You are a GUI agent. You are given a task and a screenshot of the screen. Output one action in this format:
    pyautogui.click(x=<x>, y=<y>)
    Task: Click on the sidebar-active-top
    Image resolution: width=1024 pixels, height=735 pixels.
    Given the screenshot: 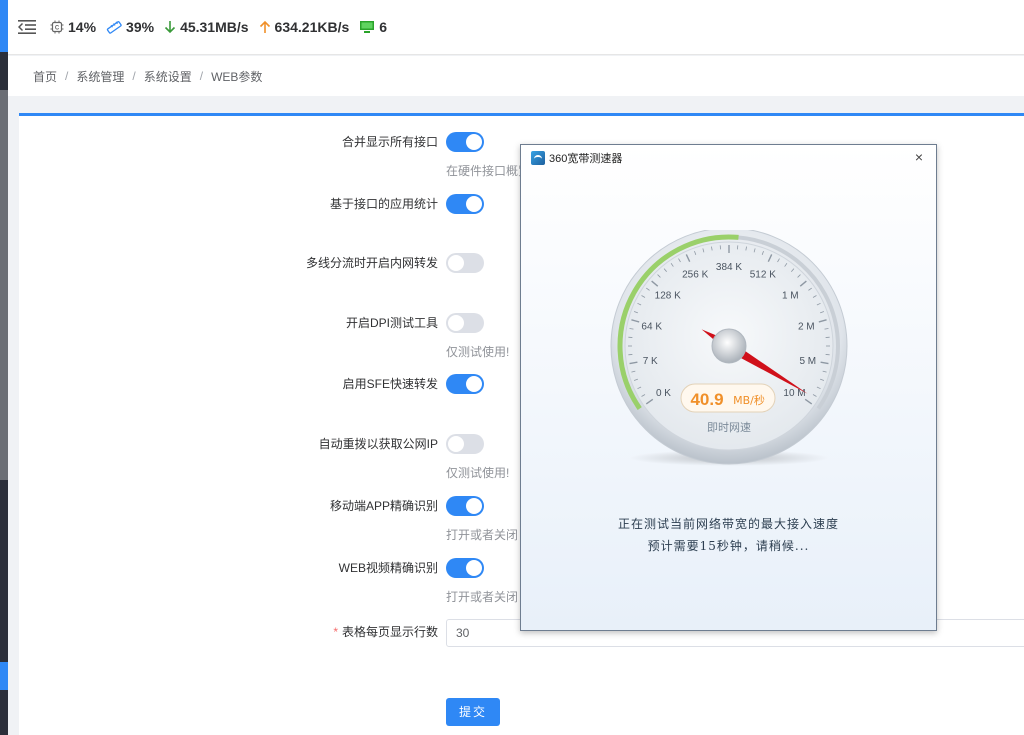 What is the action you would take?
    pyautogui.click(x=4, y=26)
    